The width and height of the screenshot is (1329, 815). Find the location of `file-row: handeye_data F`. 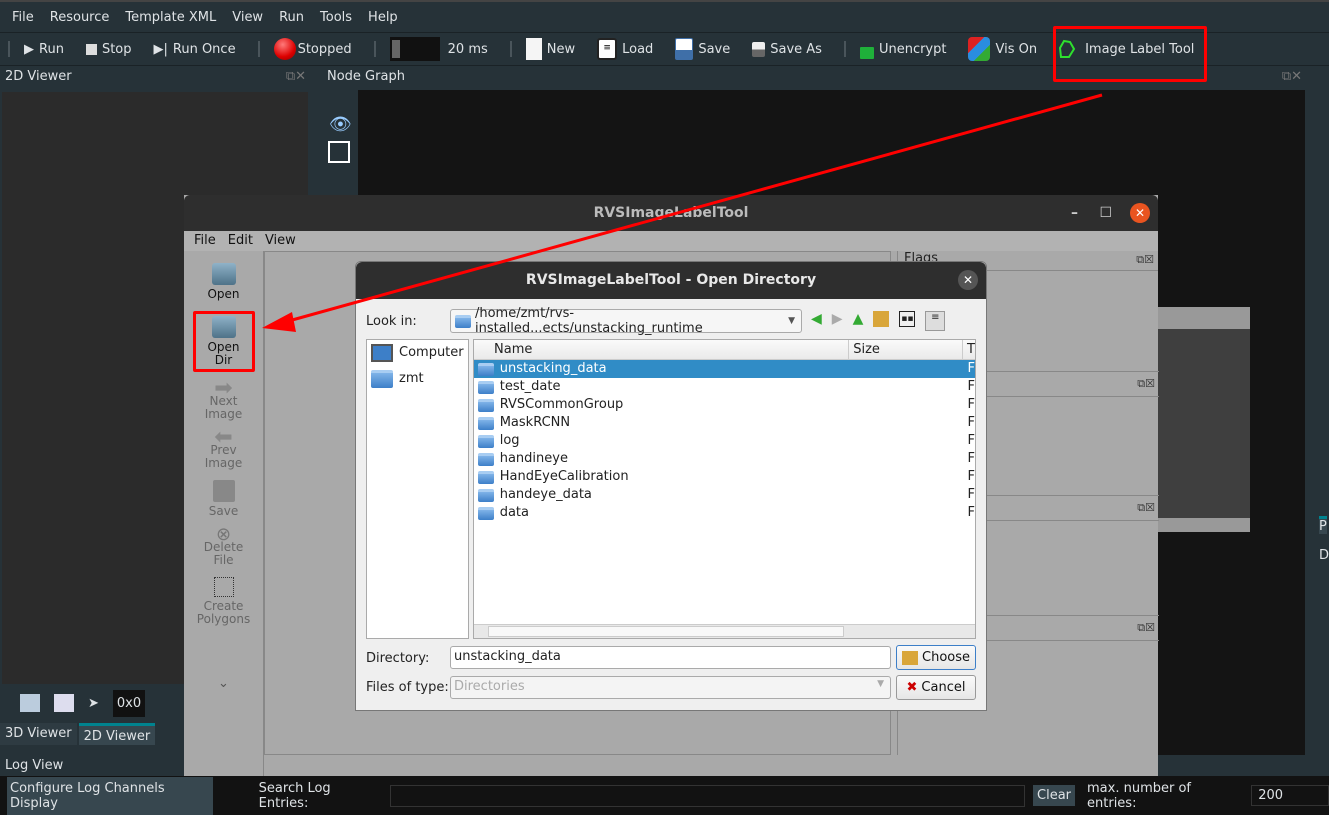

file-row: handeye_data F is located at coordinates (724, 495).